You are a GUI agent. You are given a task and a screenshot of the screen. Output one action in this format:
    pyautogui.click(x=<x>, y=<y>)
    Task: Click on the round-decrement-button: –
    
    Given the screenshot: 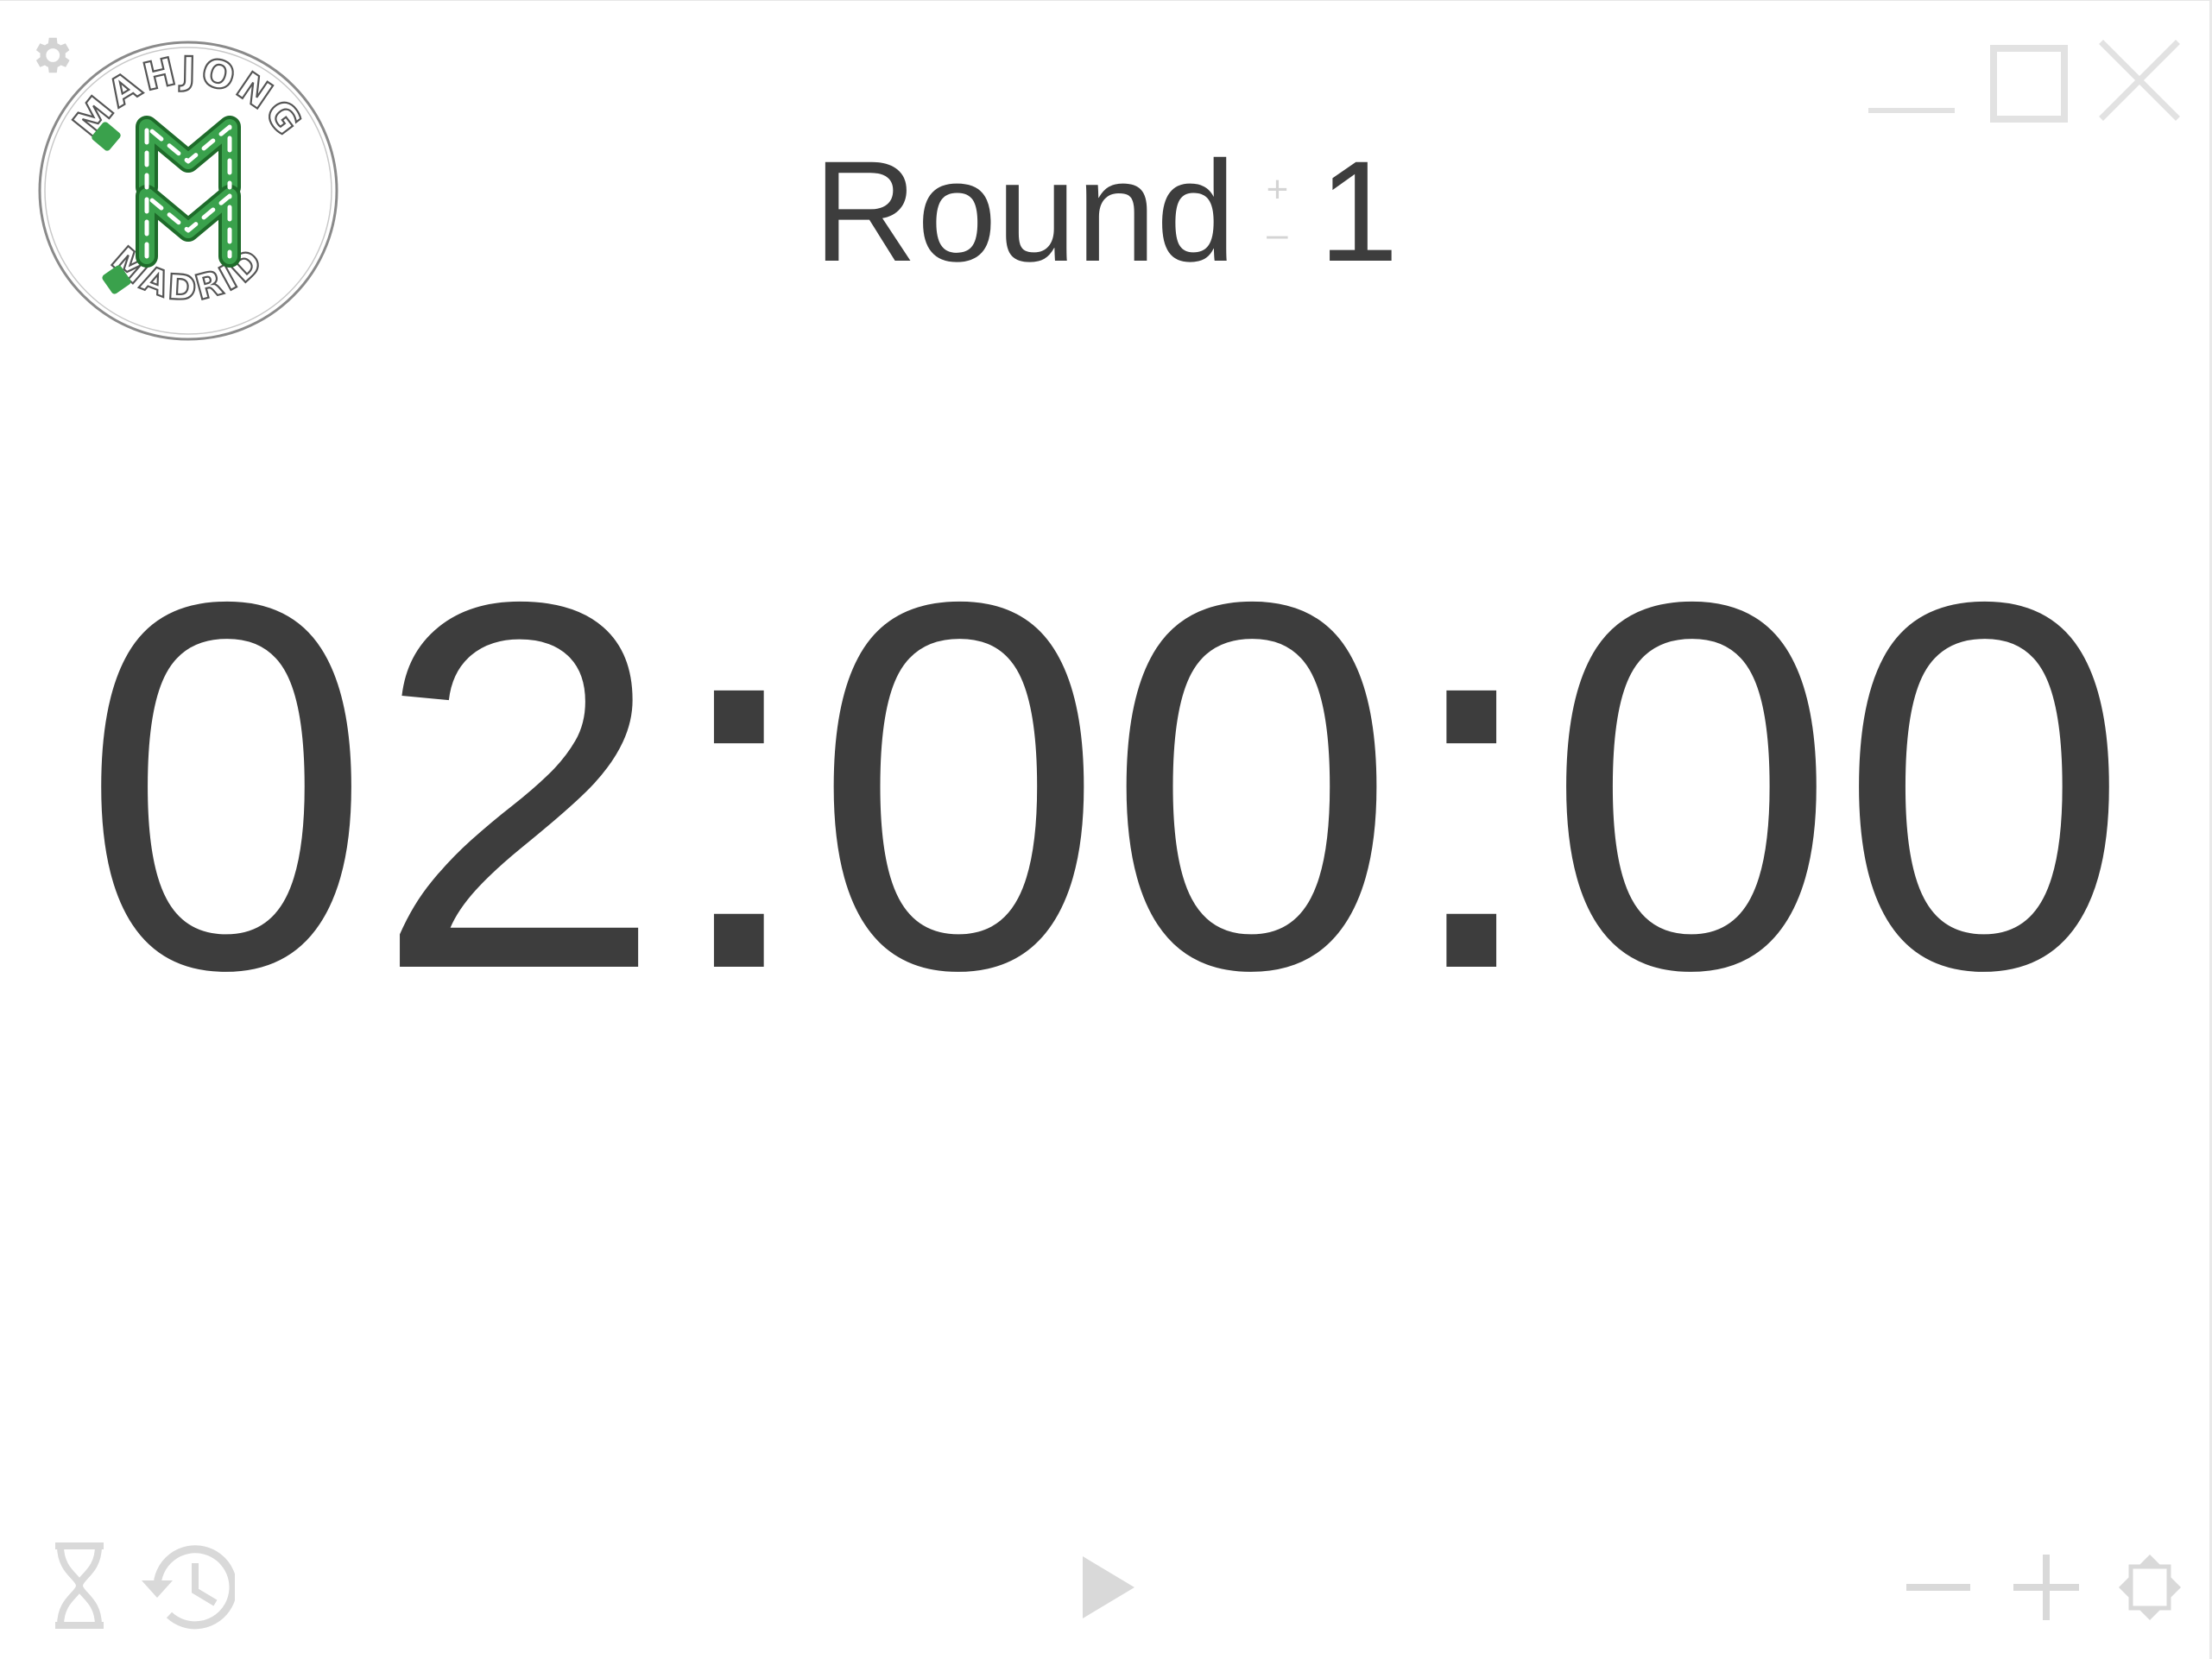 What is the action you would take?
    pyautogui.click(x=1277, y=234)
    